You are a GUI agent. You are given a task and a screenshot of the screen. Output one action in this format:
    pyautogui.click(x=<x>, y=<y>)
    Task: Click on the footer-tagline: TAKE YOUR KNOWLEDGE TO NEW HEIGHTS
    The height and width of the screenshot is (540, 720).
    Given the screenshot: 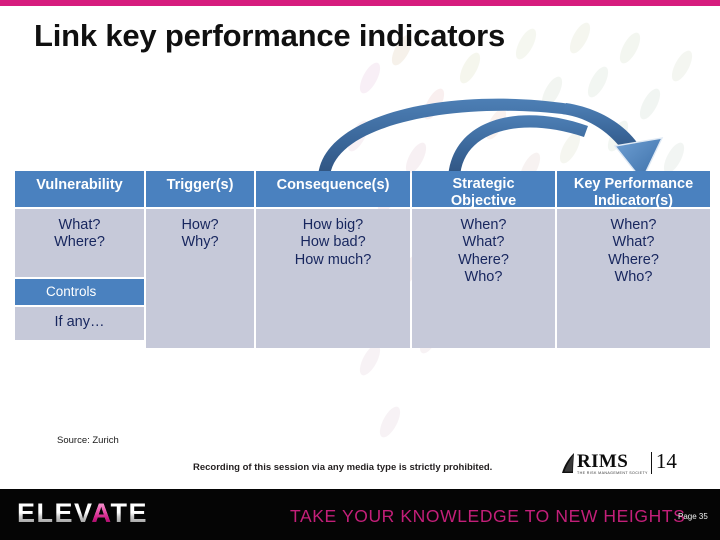 What is the action you would take?
    pyautogui.click(x=488, y=516)
    